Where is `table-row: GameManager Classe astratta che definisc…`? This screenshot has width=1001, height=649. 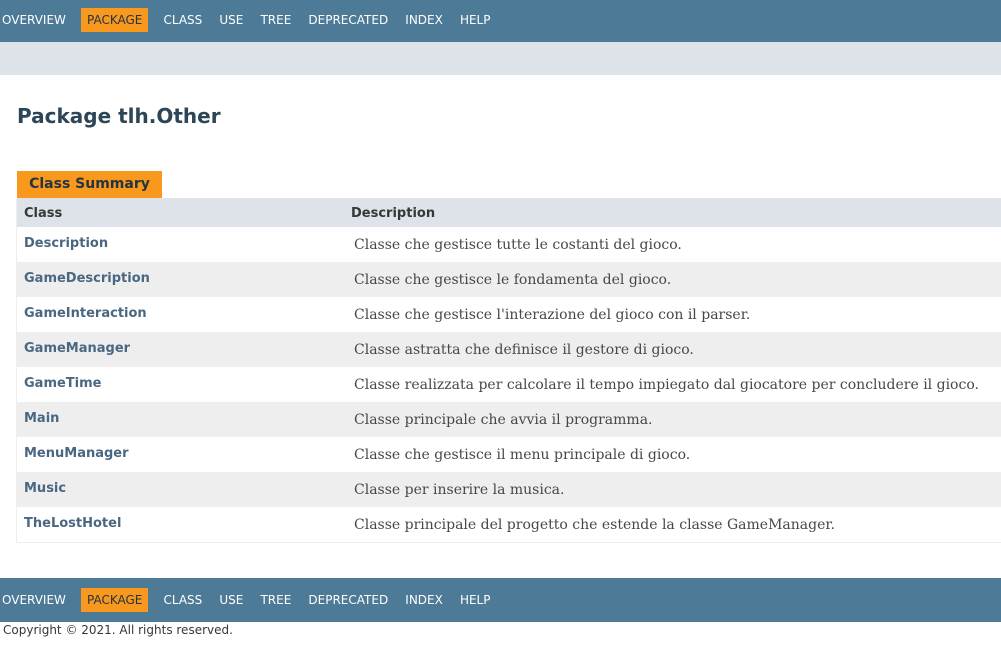
table-row: GameManager Classe astratta che definisc… is located at coordinates (509, 349).